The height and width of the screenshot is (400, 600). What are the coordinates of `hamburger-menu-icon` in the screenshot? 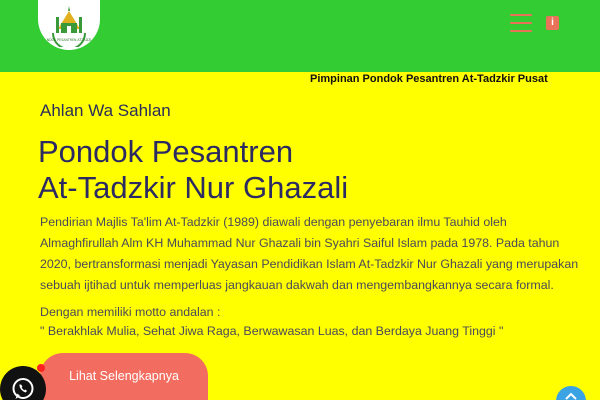 It's located at (521, 23).